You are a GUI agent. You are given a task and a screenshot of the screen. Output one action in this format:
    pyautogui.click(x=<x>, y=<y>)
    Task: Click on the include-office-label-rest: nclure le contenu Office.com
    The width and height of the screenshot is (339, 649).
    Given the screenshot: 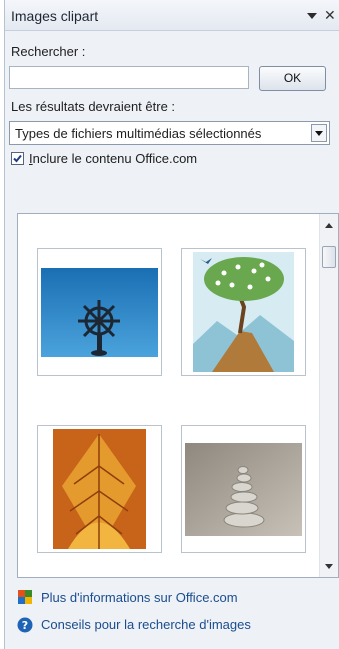 What is the action you would take?
    pyautogui.click(x=115, y=158)
    